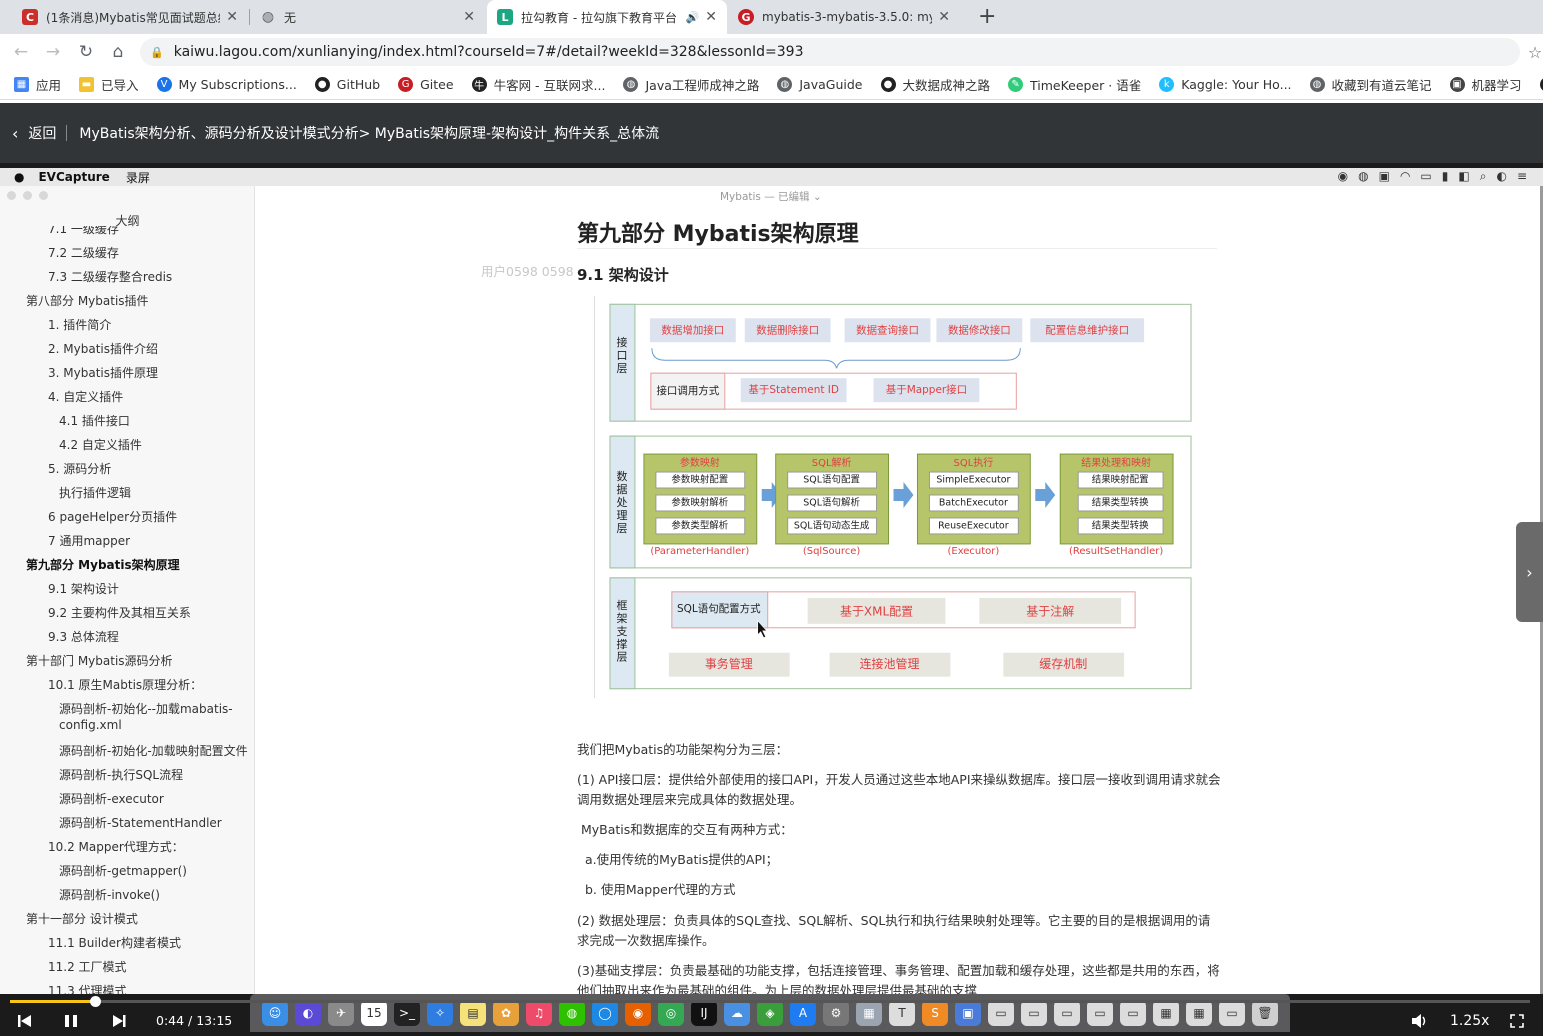  I want to click on chevron-right-icon: ›, so click(1529, 572).